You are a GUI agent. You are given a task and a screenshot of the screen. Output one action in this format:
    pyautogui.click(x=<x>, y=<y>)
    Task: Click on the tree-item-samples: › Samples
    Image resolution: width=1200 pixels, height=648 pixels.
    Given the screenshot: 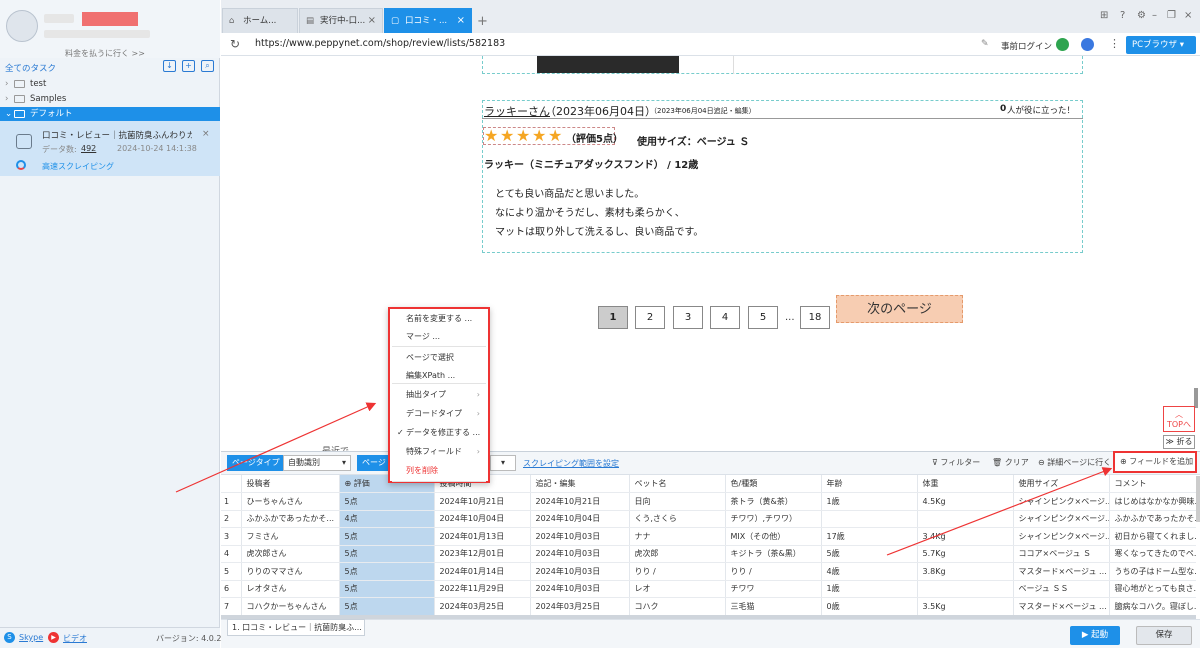 What is the action you would take?
    pyautogui.click(x=110, y=99)
    